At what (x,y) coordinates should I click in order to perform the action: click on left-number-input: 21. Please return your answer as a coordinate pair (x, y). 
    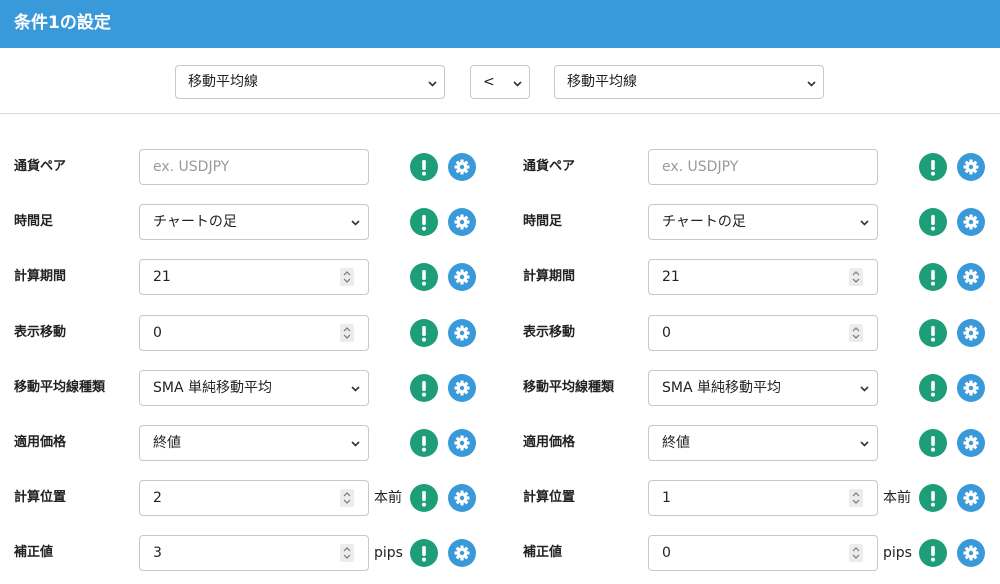
    Looking at the image, I should click on (254, 277).